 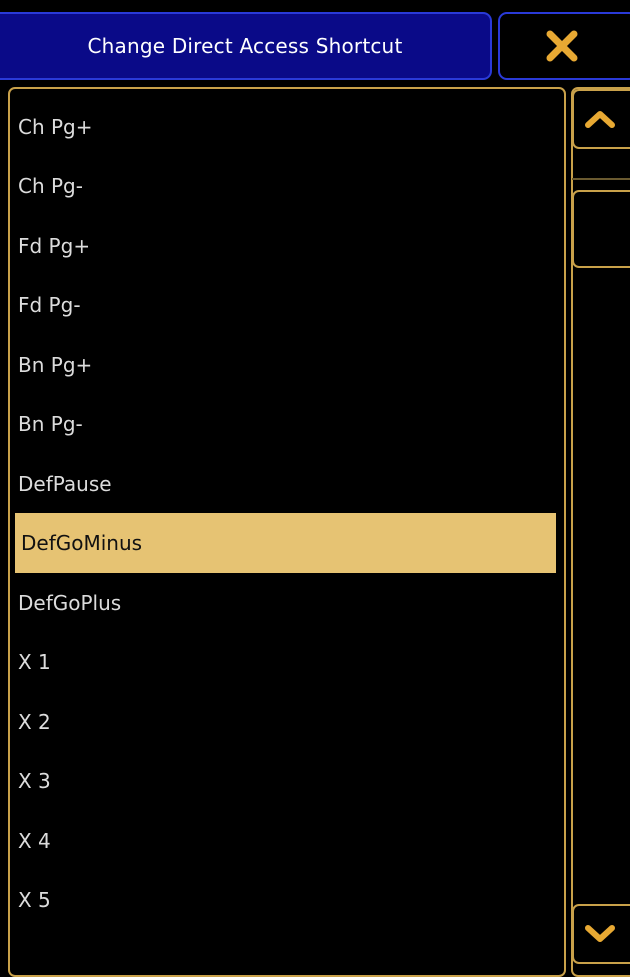 What do you see at coordinates (280, 425) in the screenshot?
I see `list-item-bn-pg-minus: Bn Pg-` at bounding box center [280, 425].